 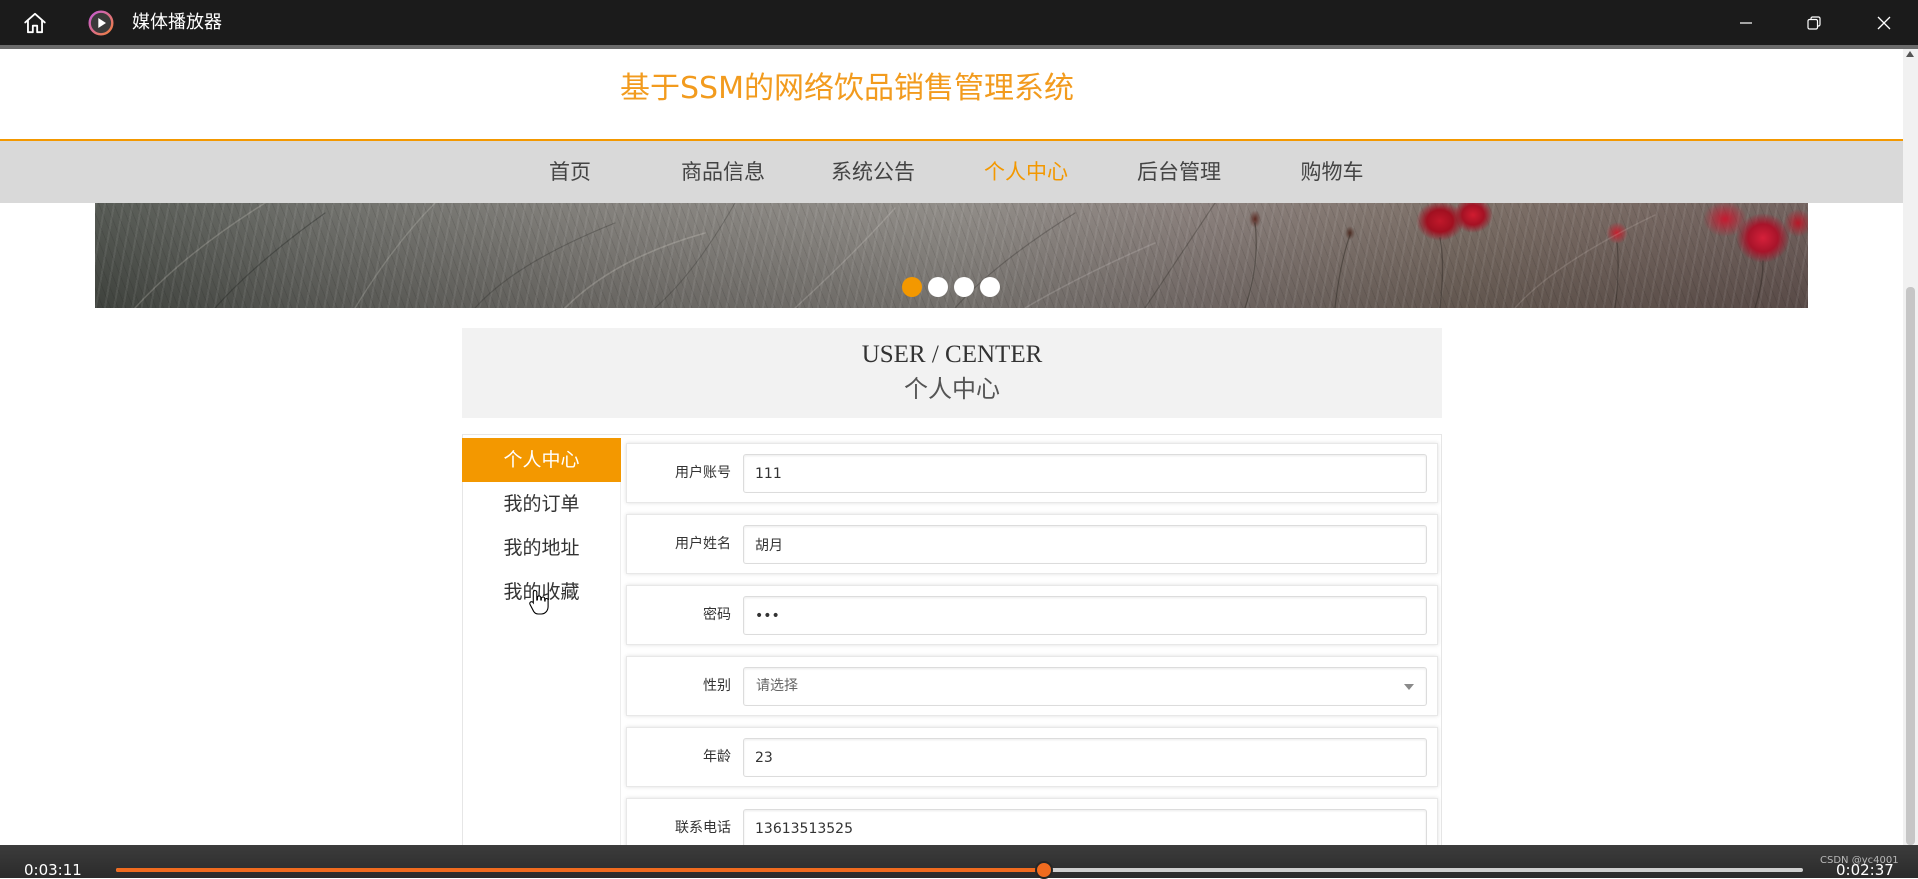 What do you see at coordinates (959, 47) in the screenshot?
I see `titlebar-divider` at bounding box center [959, 47].